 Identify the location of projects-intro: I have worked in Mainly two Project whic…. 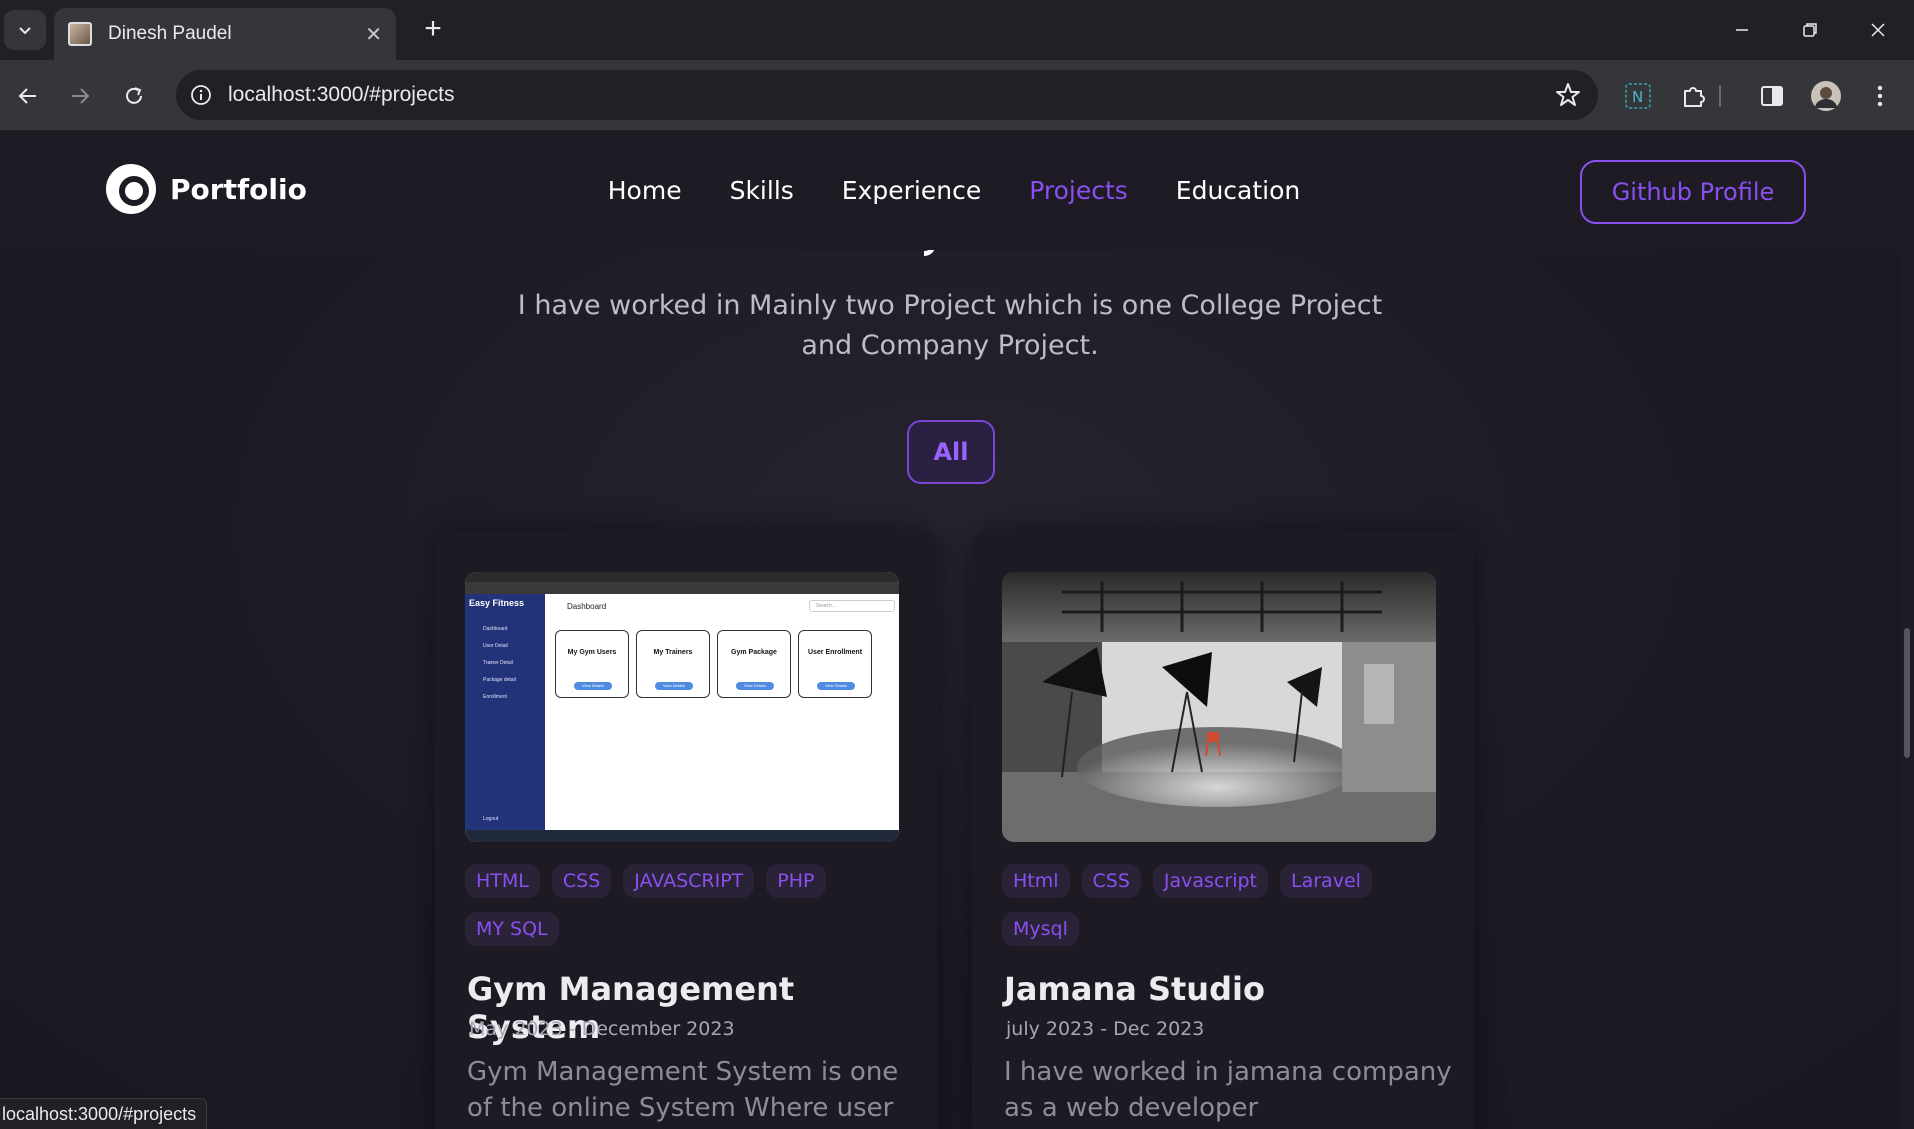
(950, 325).